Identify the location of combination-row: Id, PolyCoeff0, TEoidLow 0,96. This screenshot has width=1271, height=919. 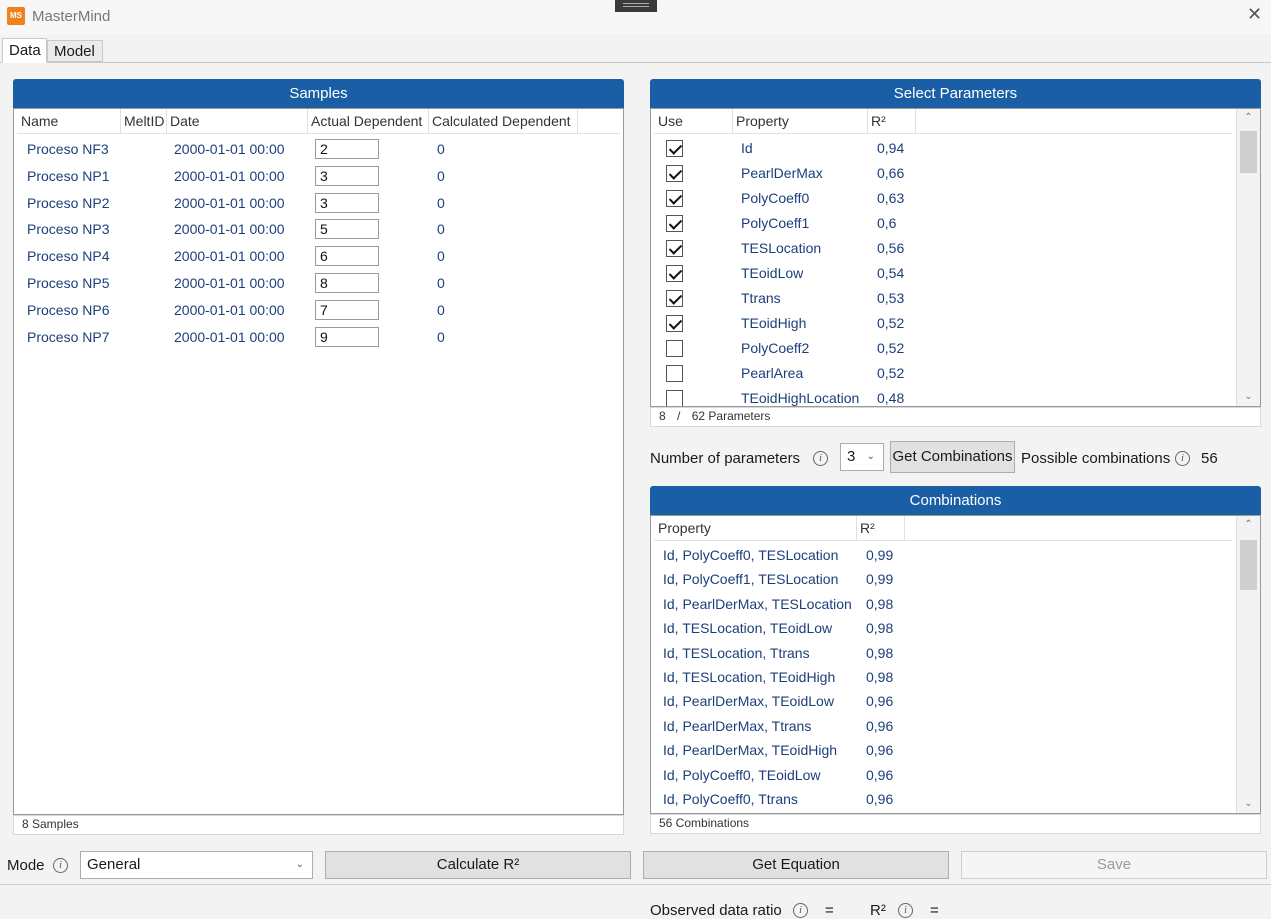
(955, 775).